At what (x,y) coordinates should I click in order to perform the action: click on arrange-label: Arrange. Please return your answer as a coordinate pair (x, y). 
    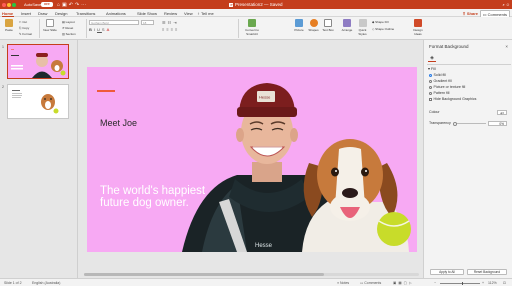
    Looking at the image, I should click on (347, 30).